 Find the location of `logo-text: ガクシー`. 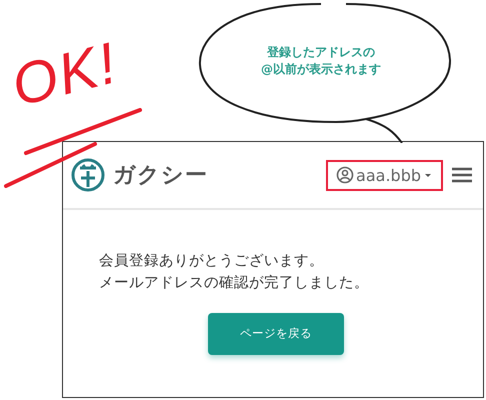

logo-text: ガクシー is located at coordinates (160, 176).